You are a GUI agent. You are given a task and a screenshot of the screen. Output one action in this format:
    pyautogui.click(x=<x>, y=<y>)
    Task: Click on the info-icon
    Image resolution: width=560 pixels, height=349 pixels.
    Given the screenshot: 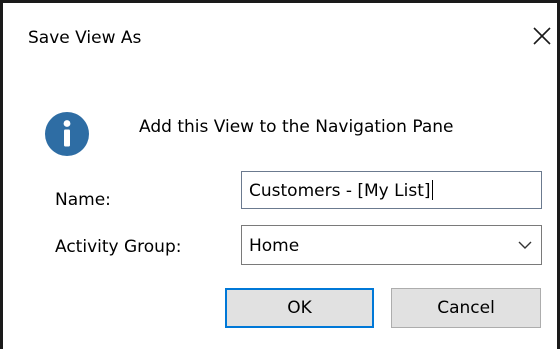 What is the action you would take?
    pyautogui.click(x=67, y=134)
    